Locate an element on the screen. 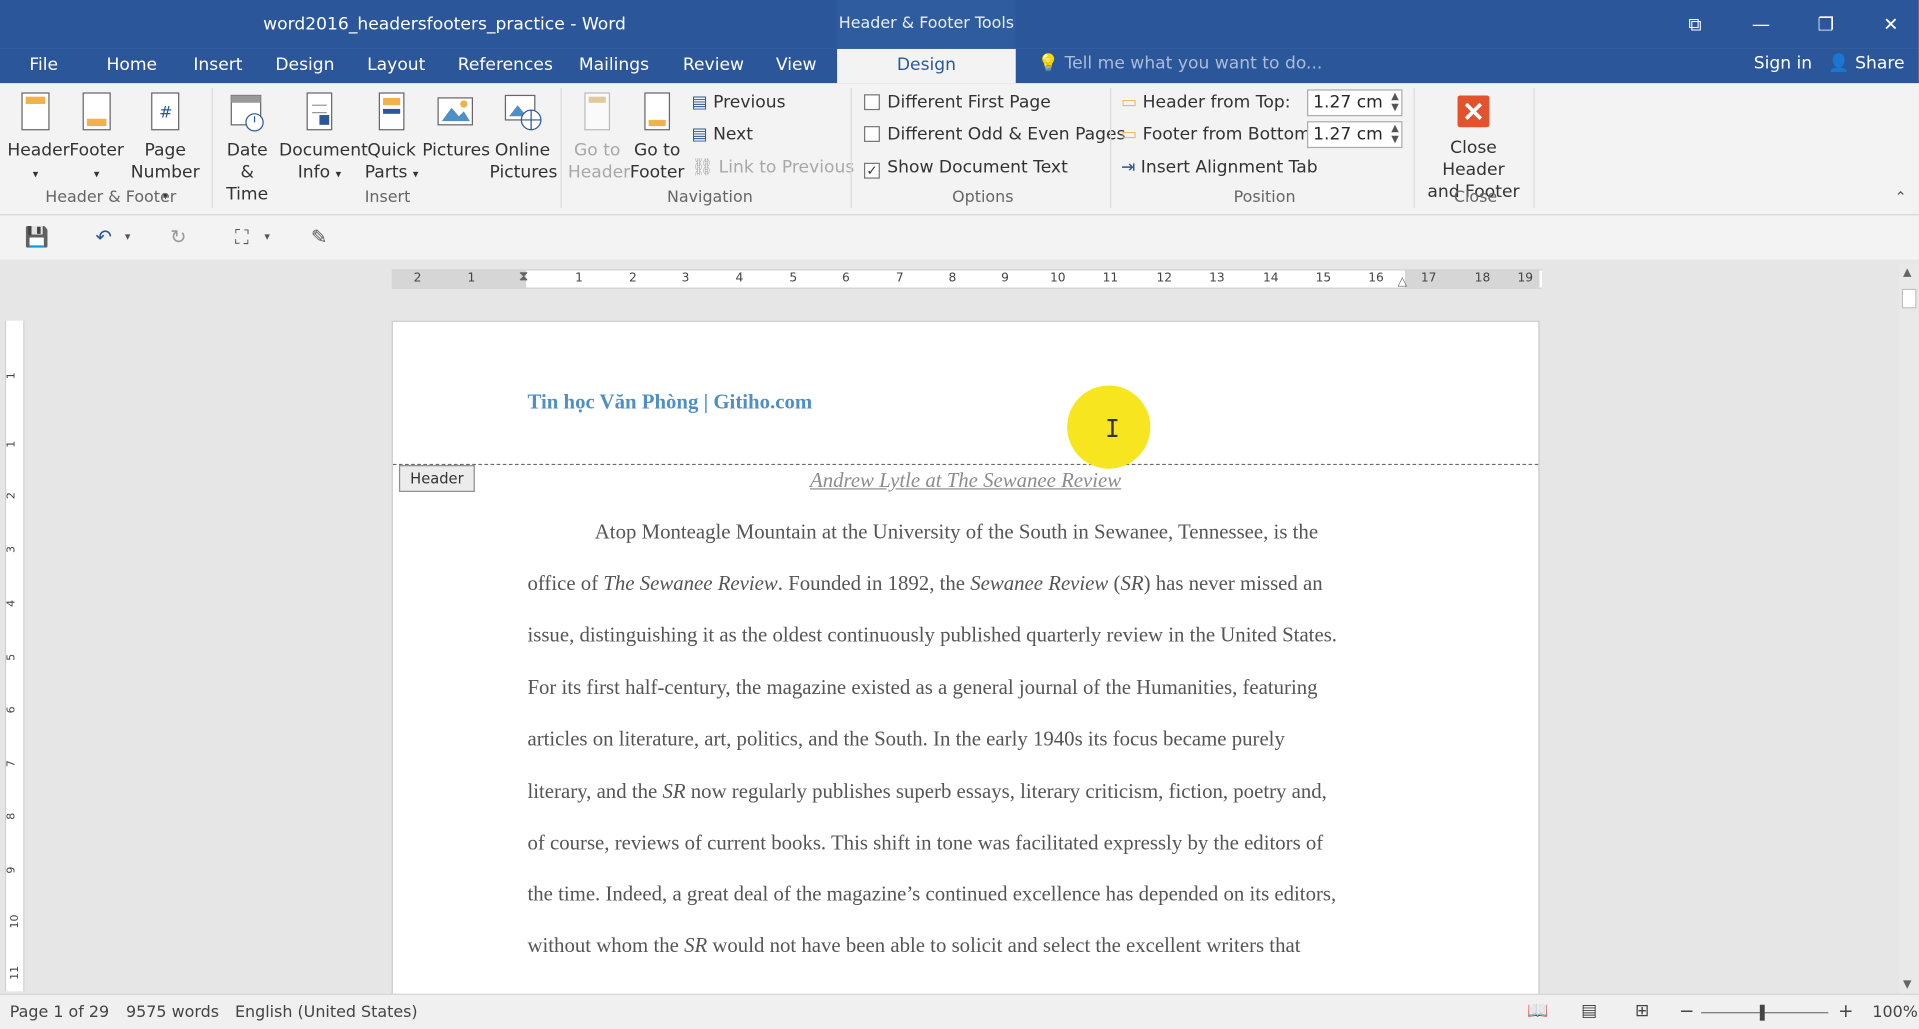 The image size is (1919, 1029). scroll-up-icon: ▲ is located at coordinates (1907, 273).